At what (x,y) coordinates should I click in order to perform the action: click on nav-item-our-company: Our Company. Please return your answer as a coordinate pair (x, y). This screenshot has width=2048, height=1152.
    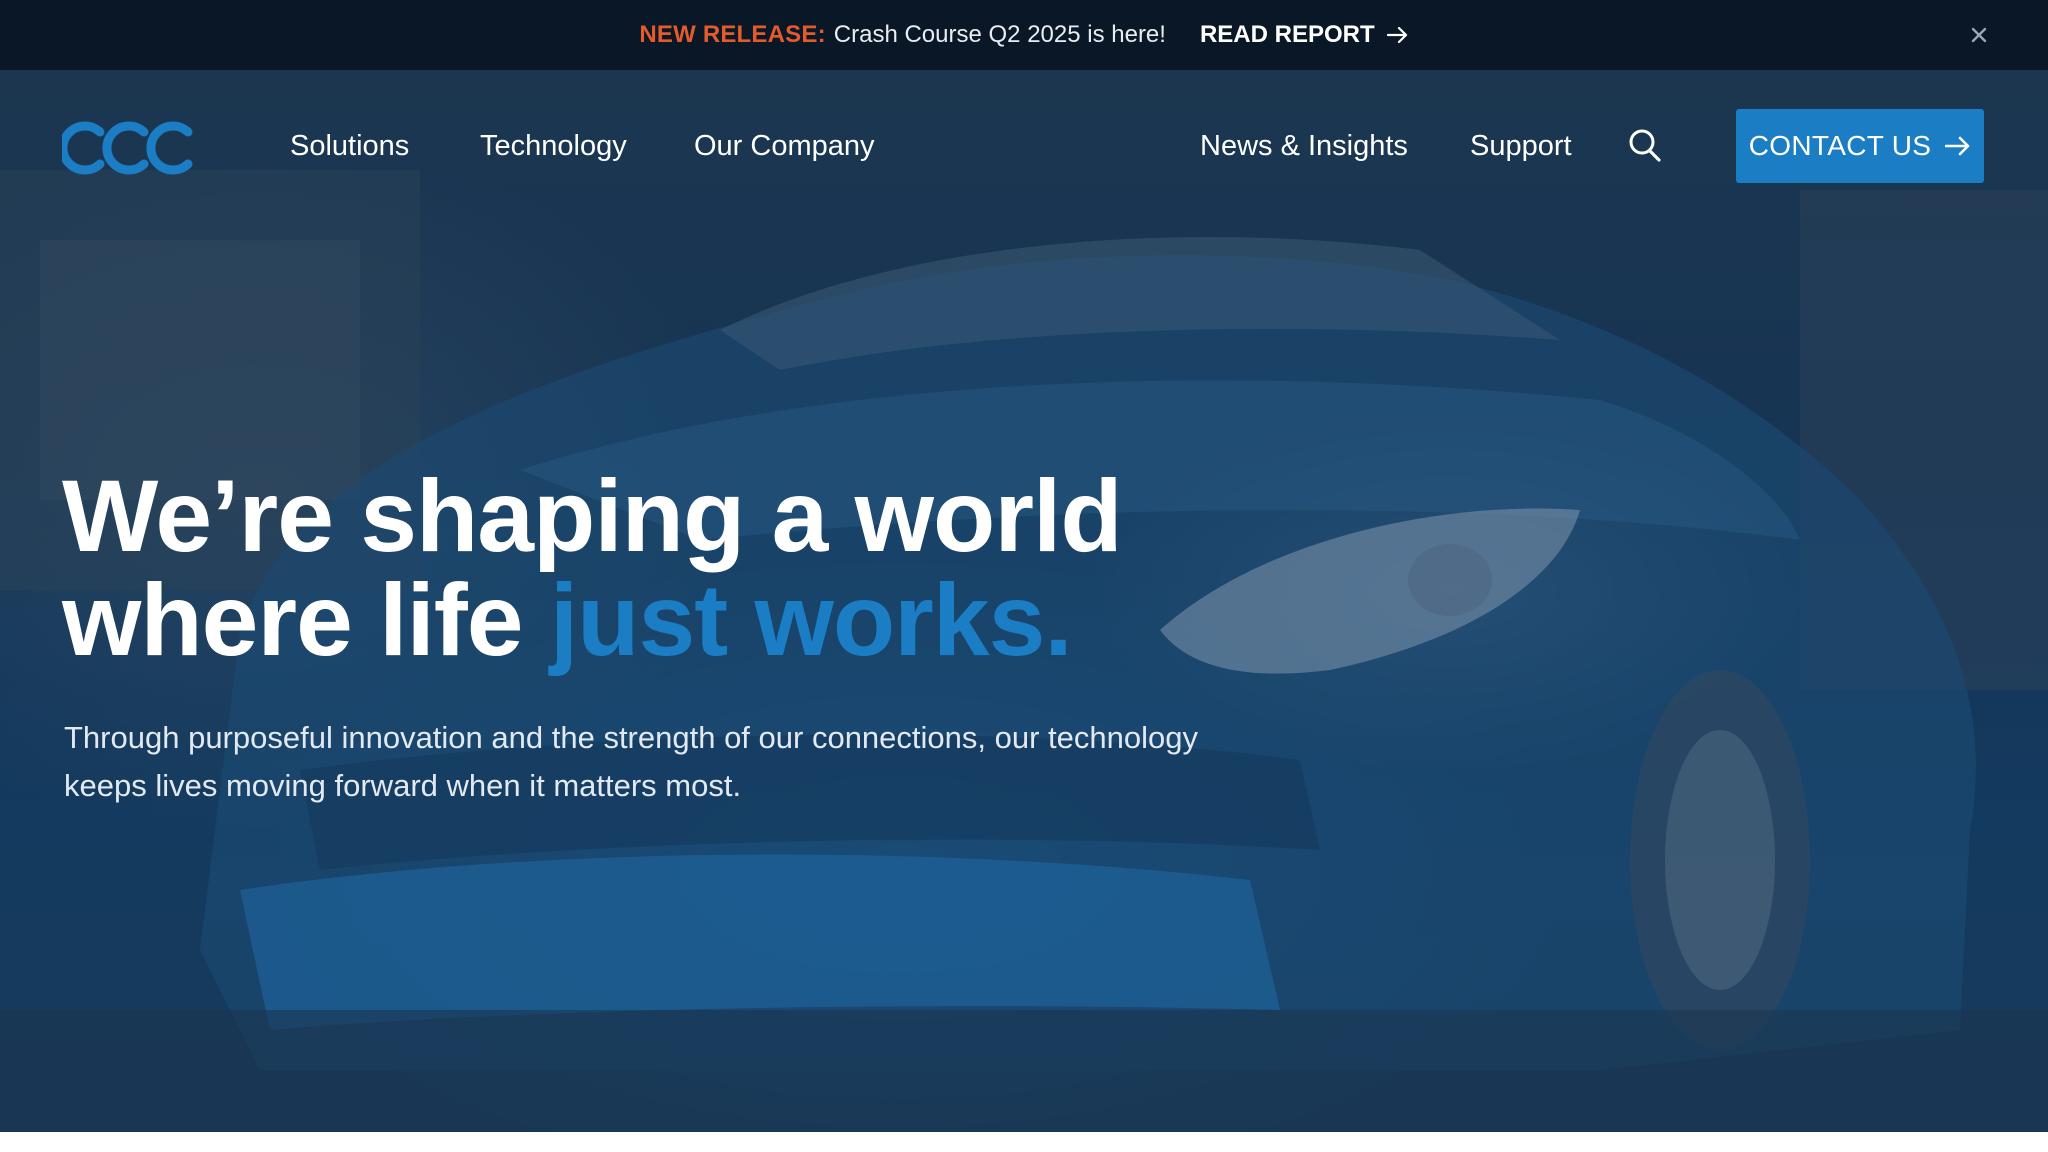
    Looking at the image, I should click on (784, 146).